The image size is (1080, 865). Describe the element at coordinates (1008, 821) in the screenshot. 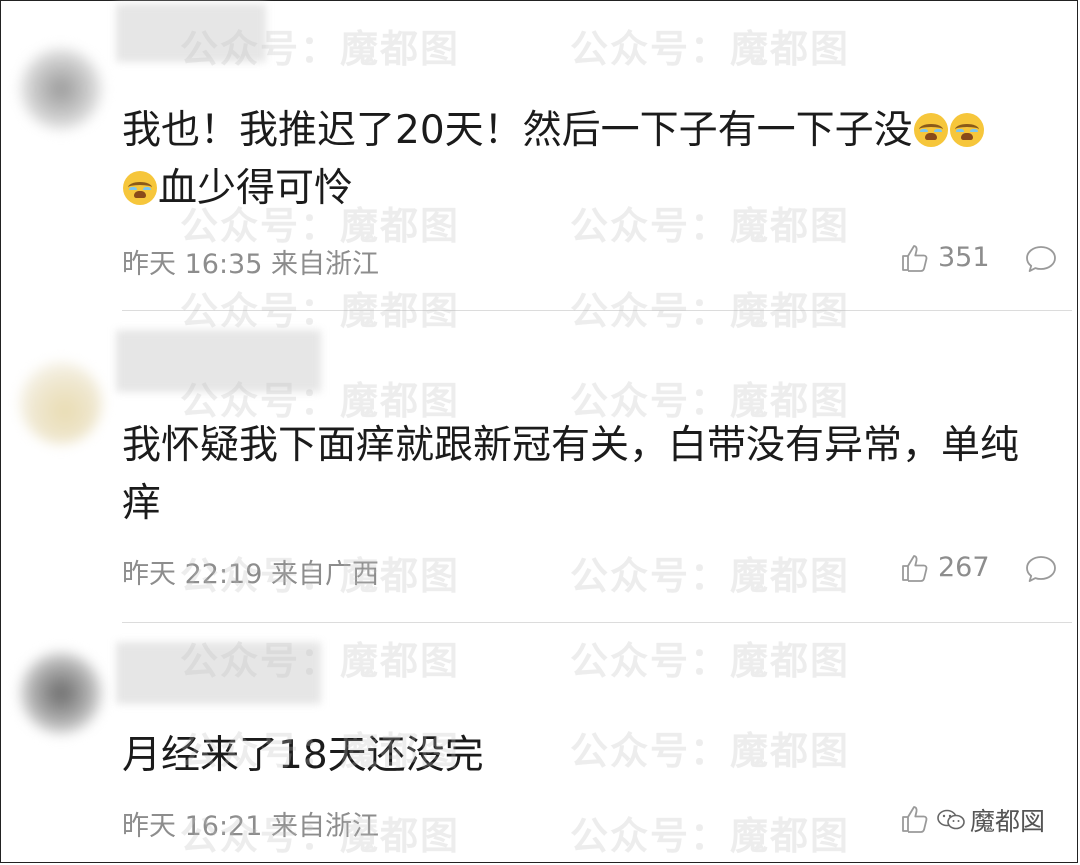

I see `brand-label: 魔都図` at that location.